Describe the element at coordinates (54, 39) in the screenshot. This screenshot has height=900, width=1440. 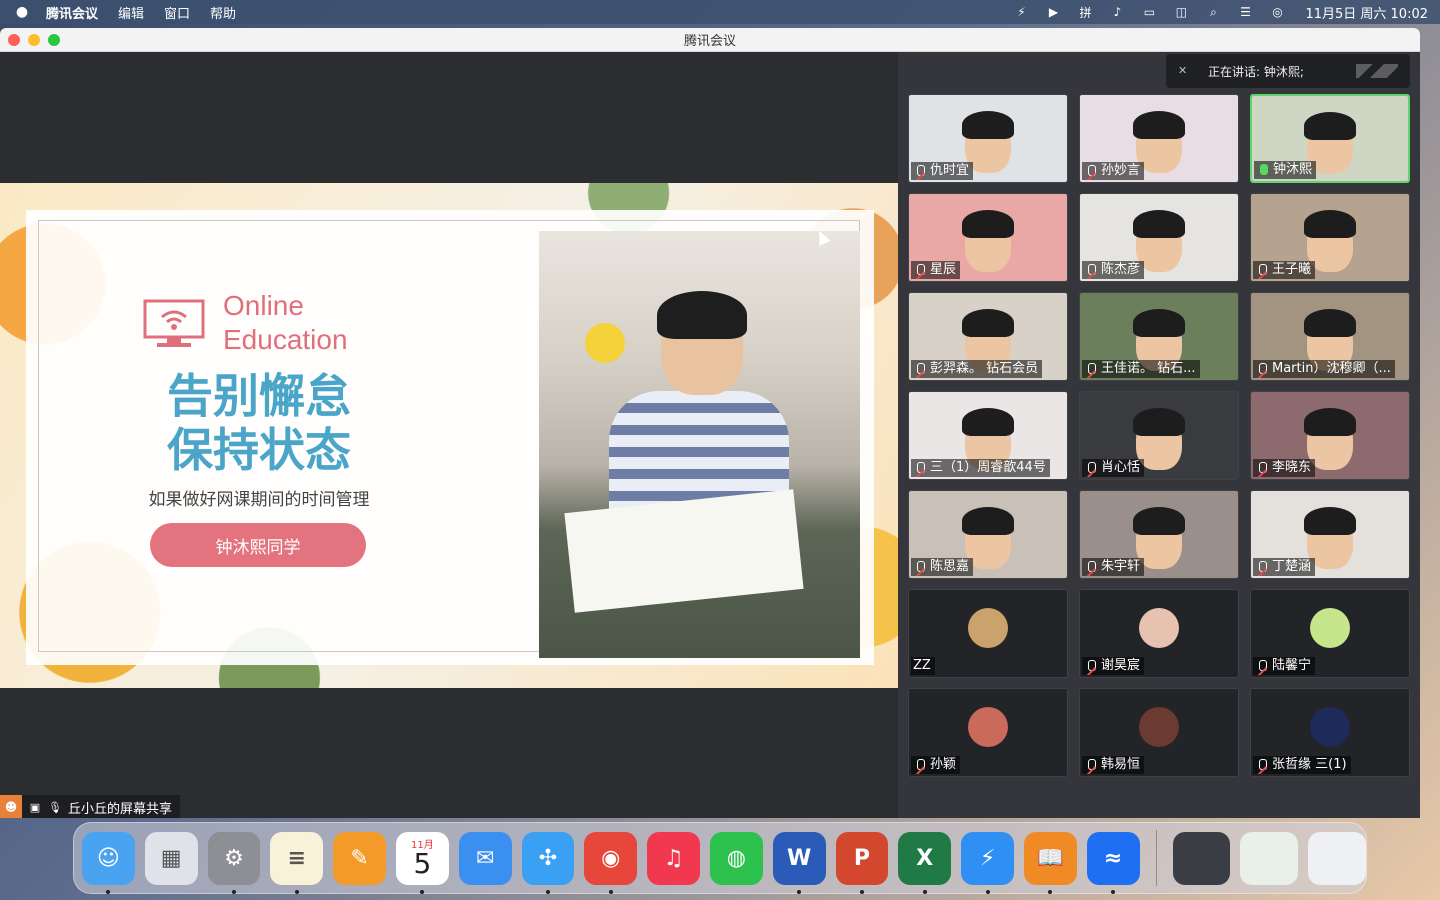
I see `fullscreen-window-button` at that location.